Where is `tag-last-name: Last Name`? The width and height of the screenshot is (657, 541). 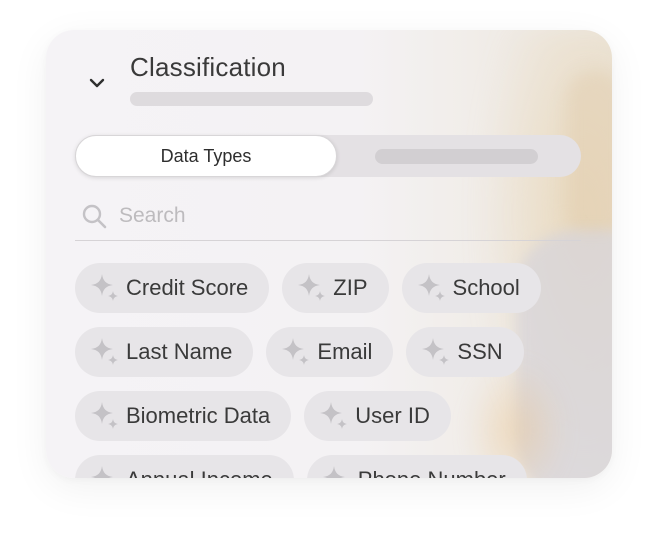
tag-last-name: Last Name is located at coordinates (164, 352).